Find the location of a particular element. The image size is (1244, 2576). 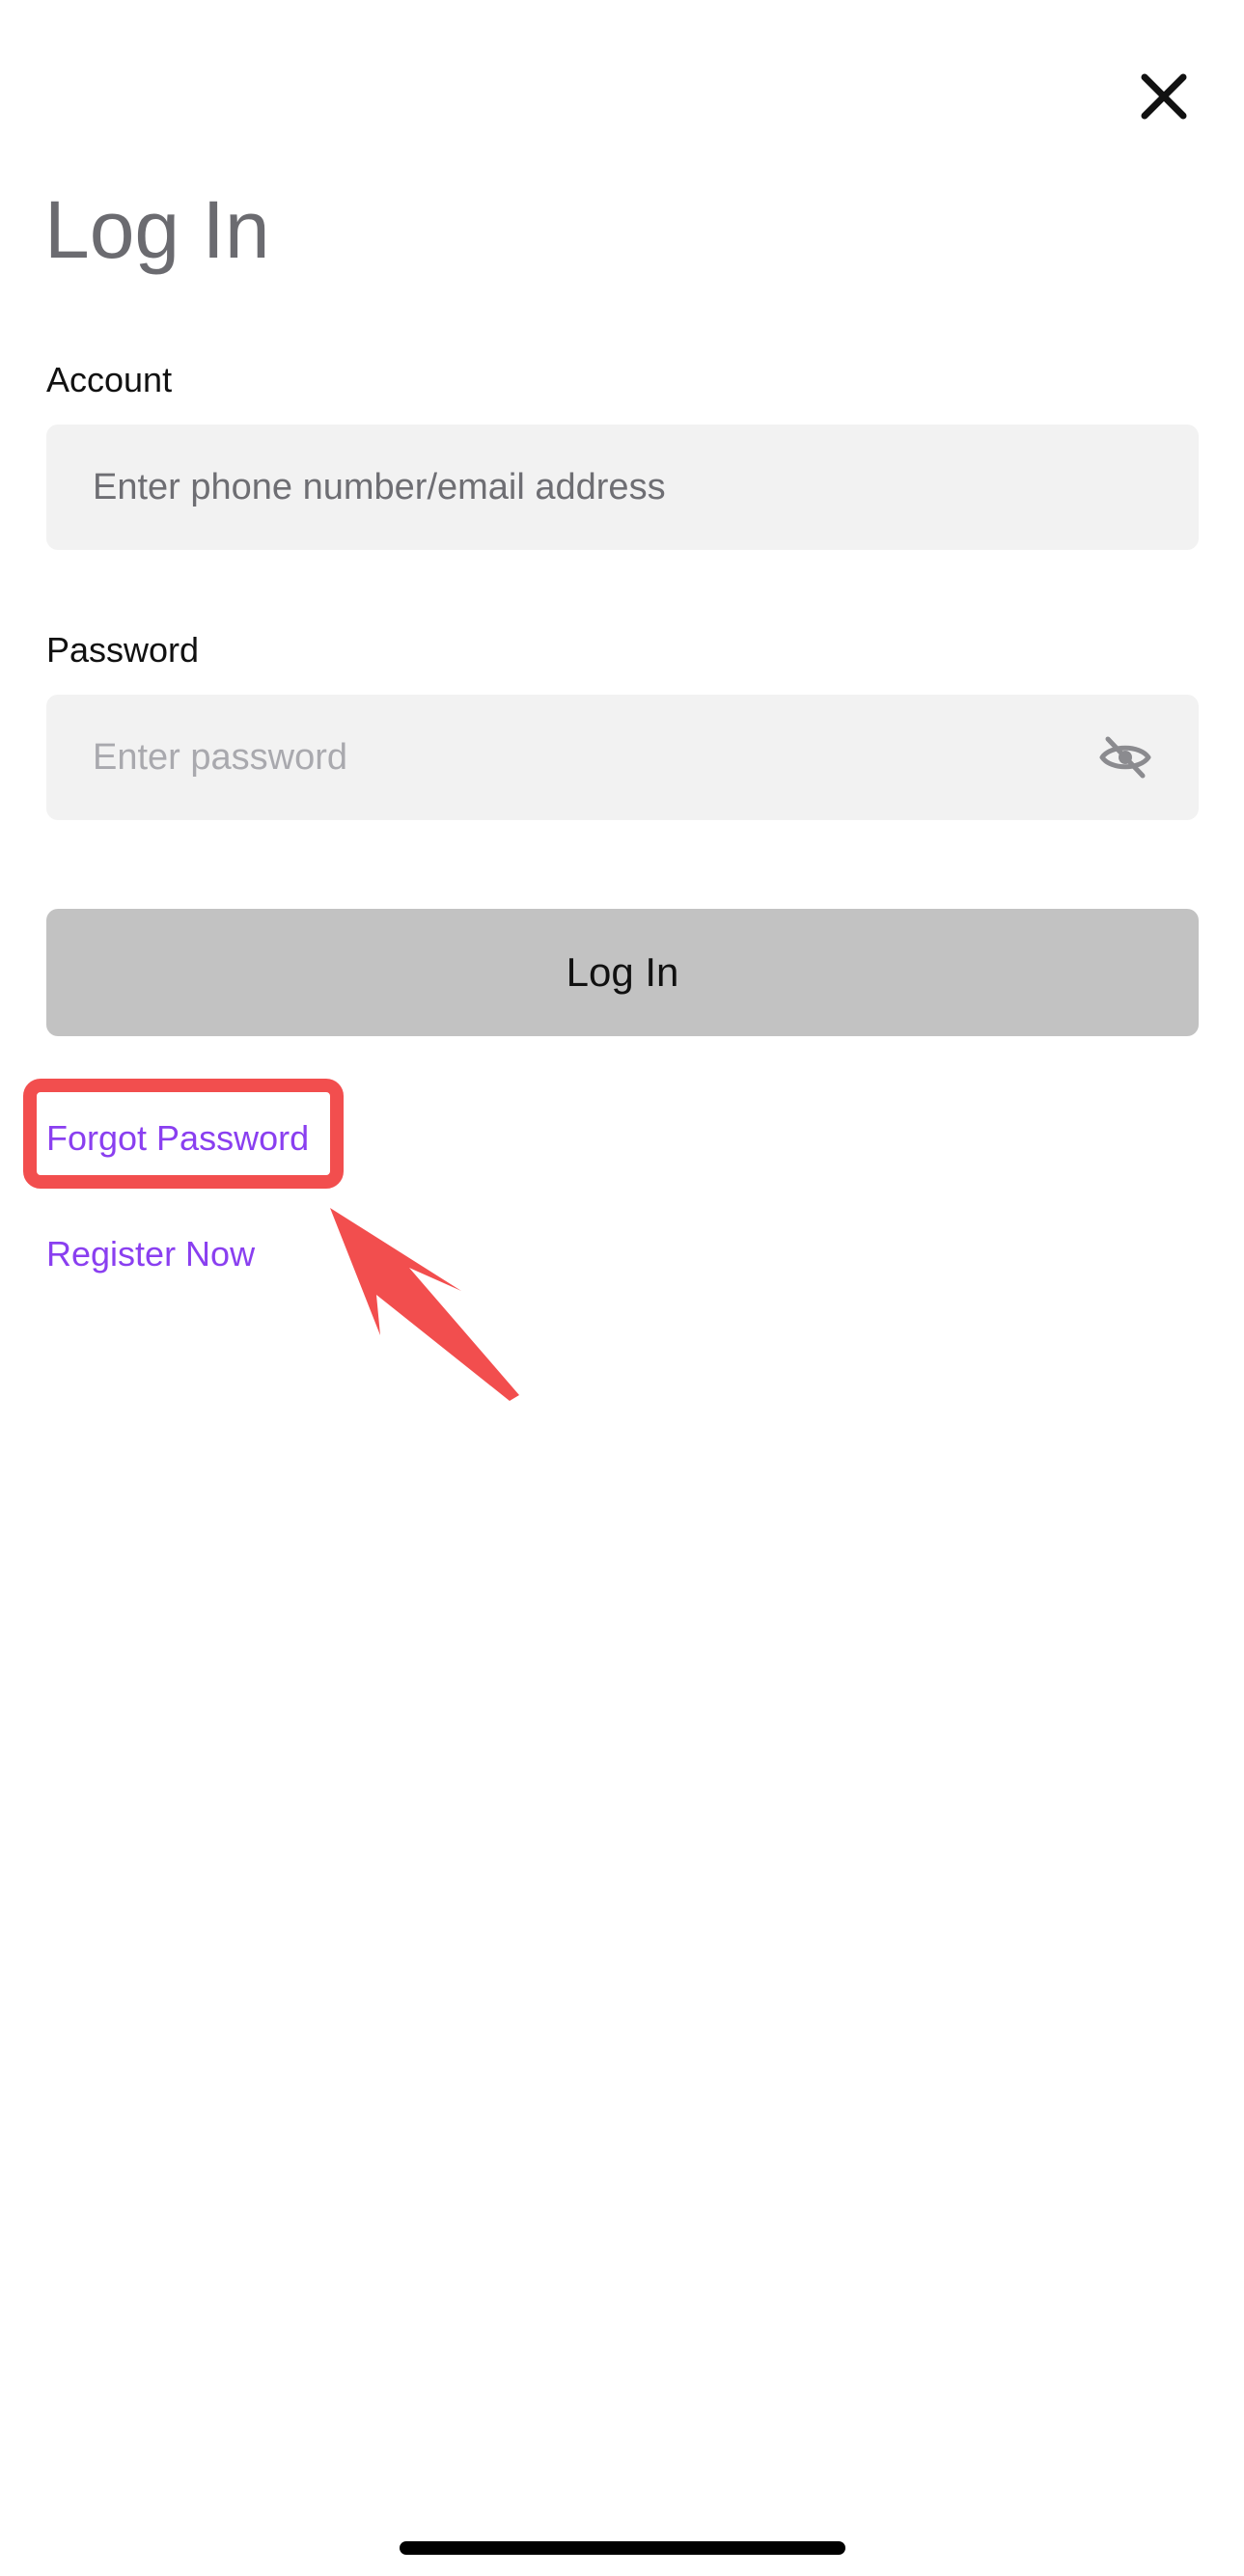

account-label: Account is located at coordinates (109, 380).